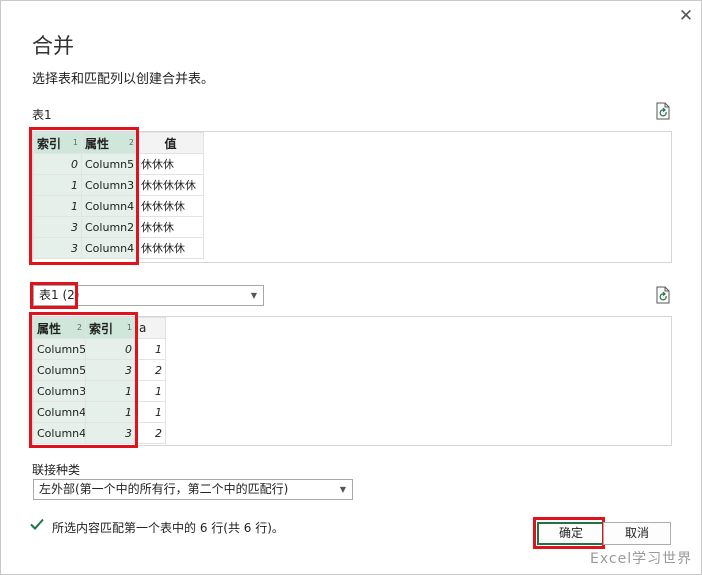  What do you see at coordinates (123, 79) in the screenshot?
I see `dialog-subtitle: 选择表和匹配列以创建合并表。` at bounding box center [123, 79].